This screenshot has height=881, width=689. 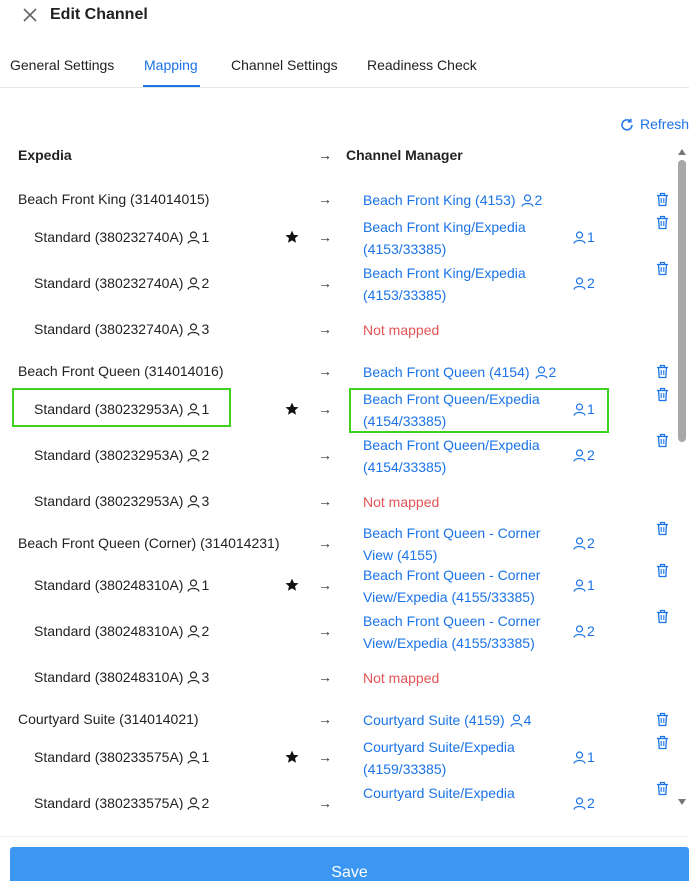 I want to click on page-title: Edit Channel, so click(x=99, y=14).